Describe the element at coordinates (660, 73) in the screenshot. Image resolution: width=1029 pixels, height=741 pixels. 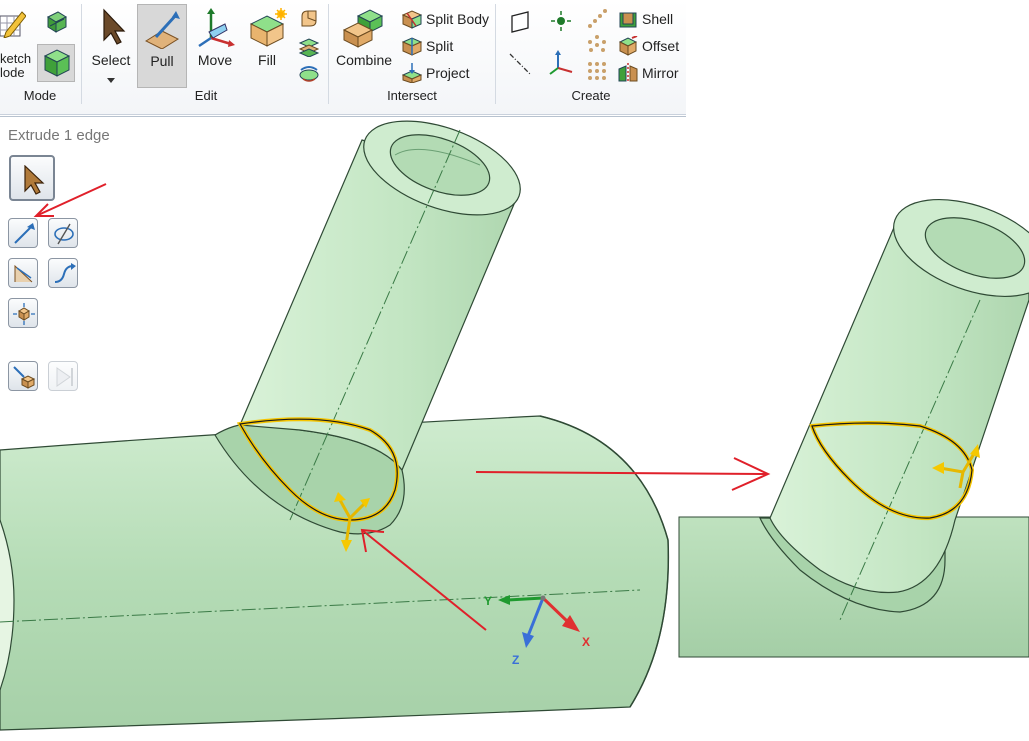
I see `mirror-label: Mirror` at that location.